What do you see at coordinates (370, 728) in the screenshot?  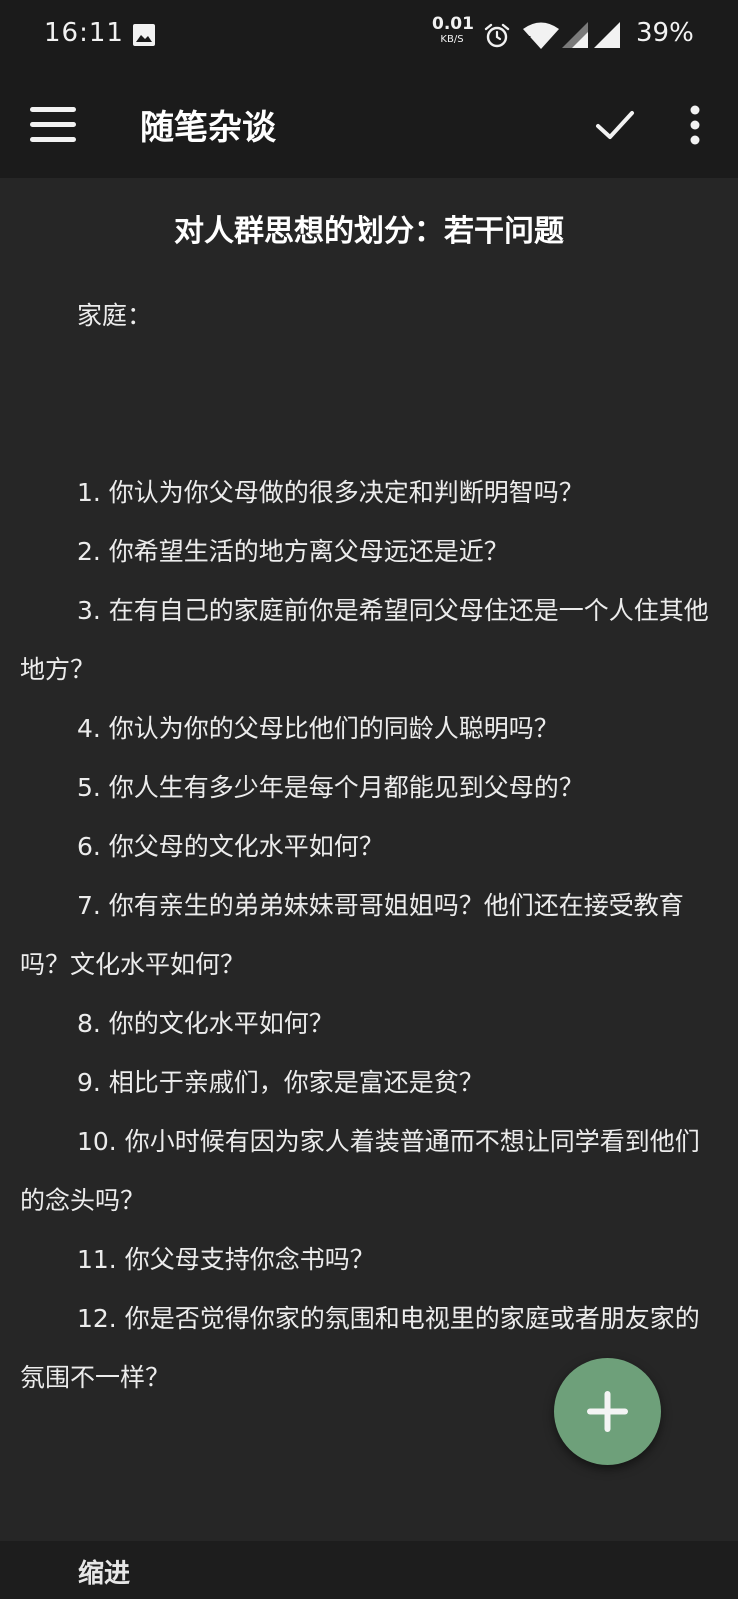 I see `paragraph: 4. 你认为你的父母比他们的同龄人聪明吗？` at bounding box center [370, 728].